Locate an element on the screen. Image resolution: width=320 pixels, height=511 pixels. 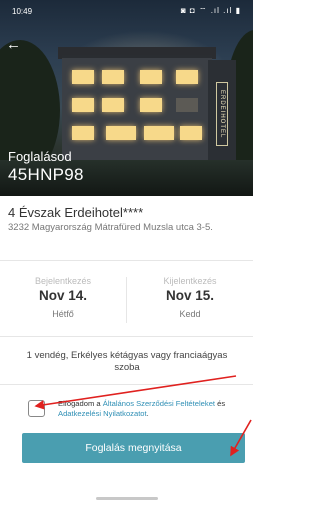
terms-suffix: . is located at coordinates (147, 413).